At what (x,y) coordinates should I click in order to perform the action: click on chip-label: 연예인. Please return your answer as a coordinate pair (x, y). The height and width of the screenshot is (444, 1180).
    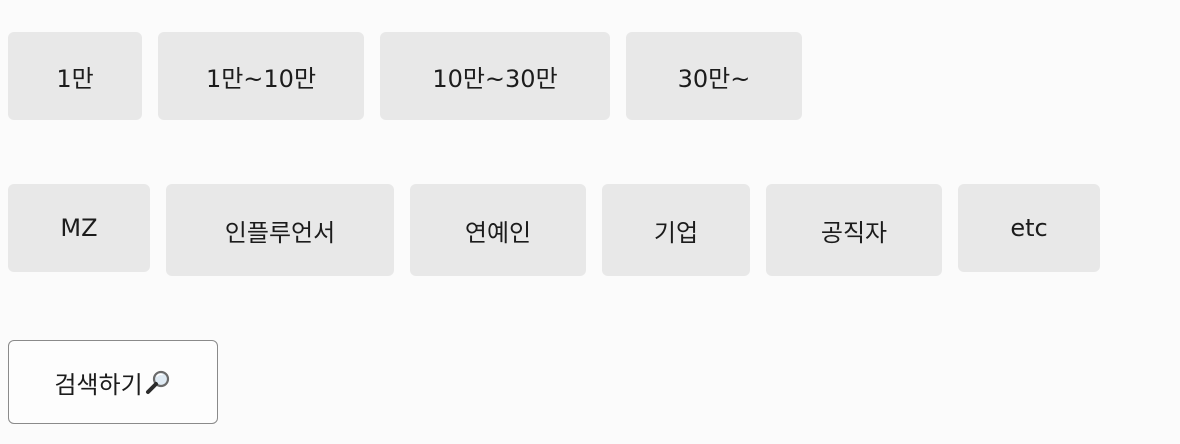
    Looking at the image, I should click on (498, 232).